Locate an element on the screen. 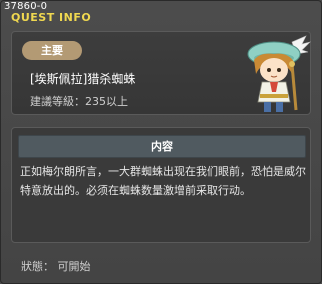 This screenshot has width=322, height=284. window-title: QUEST INFO is located at coordinates (51, 17).